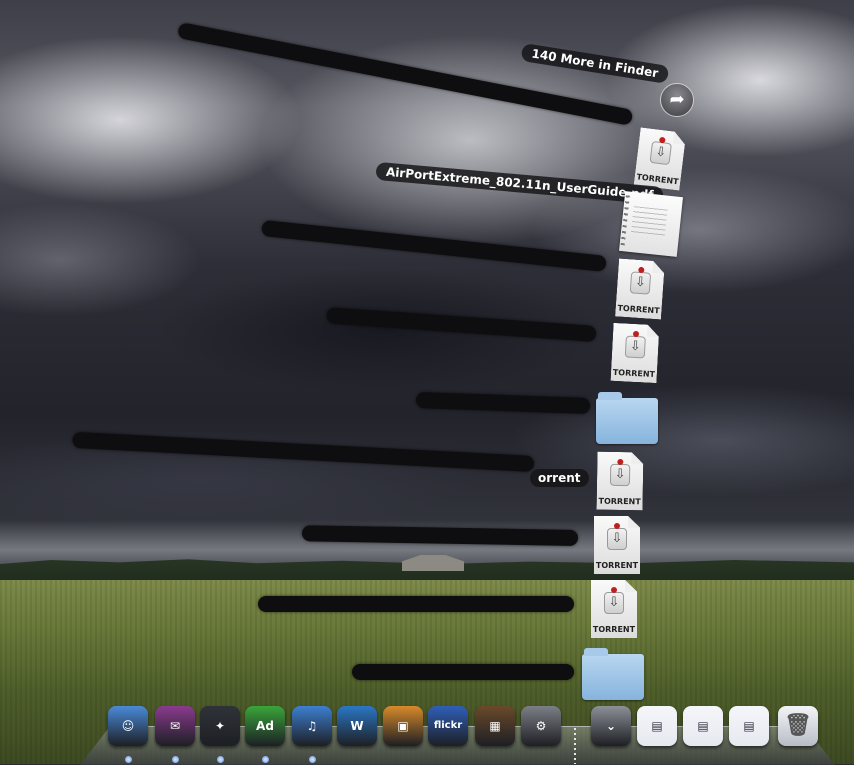  I want to click on dock-separator, so click(575, 746).